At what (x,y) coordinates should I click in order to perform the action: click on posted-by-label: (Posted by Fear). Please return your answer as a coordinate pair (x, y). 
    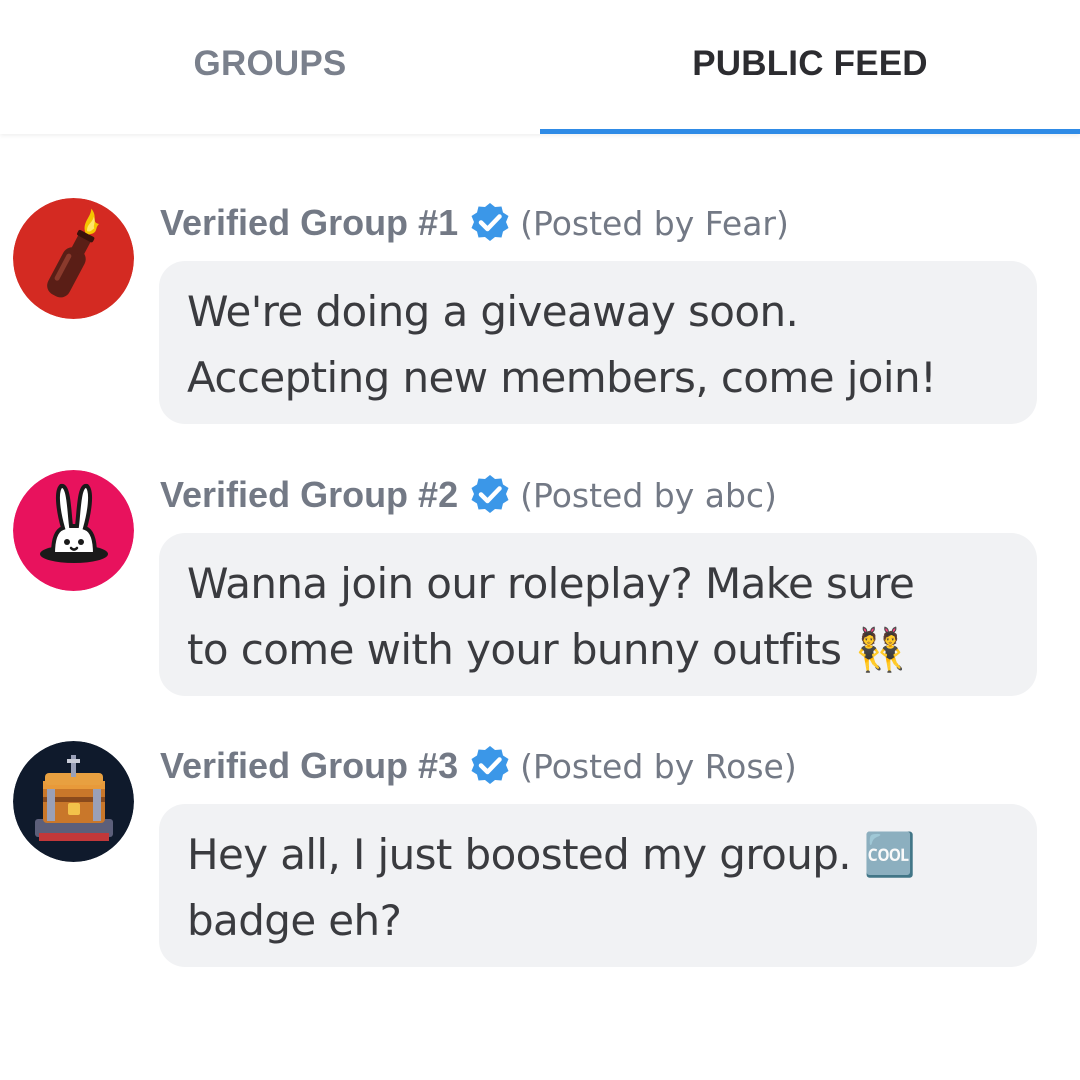
    Looking at the image, I should click on (654, 223).